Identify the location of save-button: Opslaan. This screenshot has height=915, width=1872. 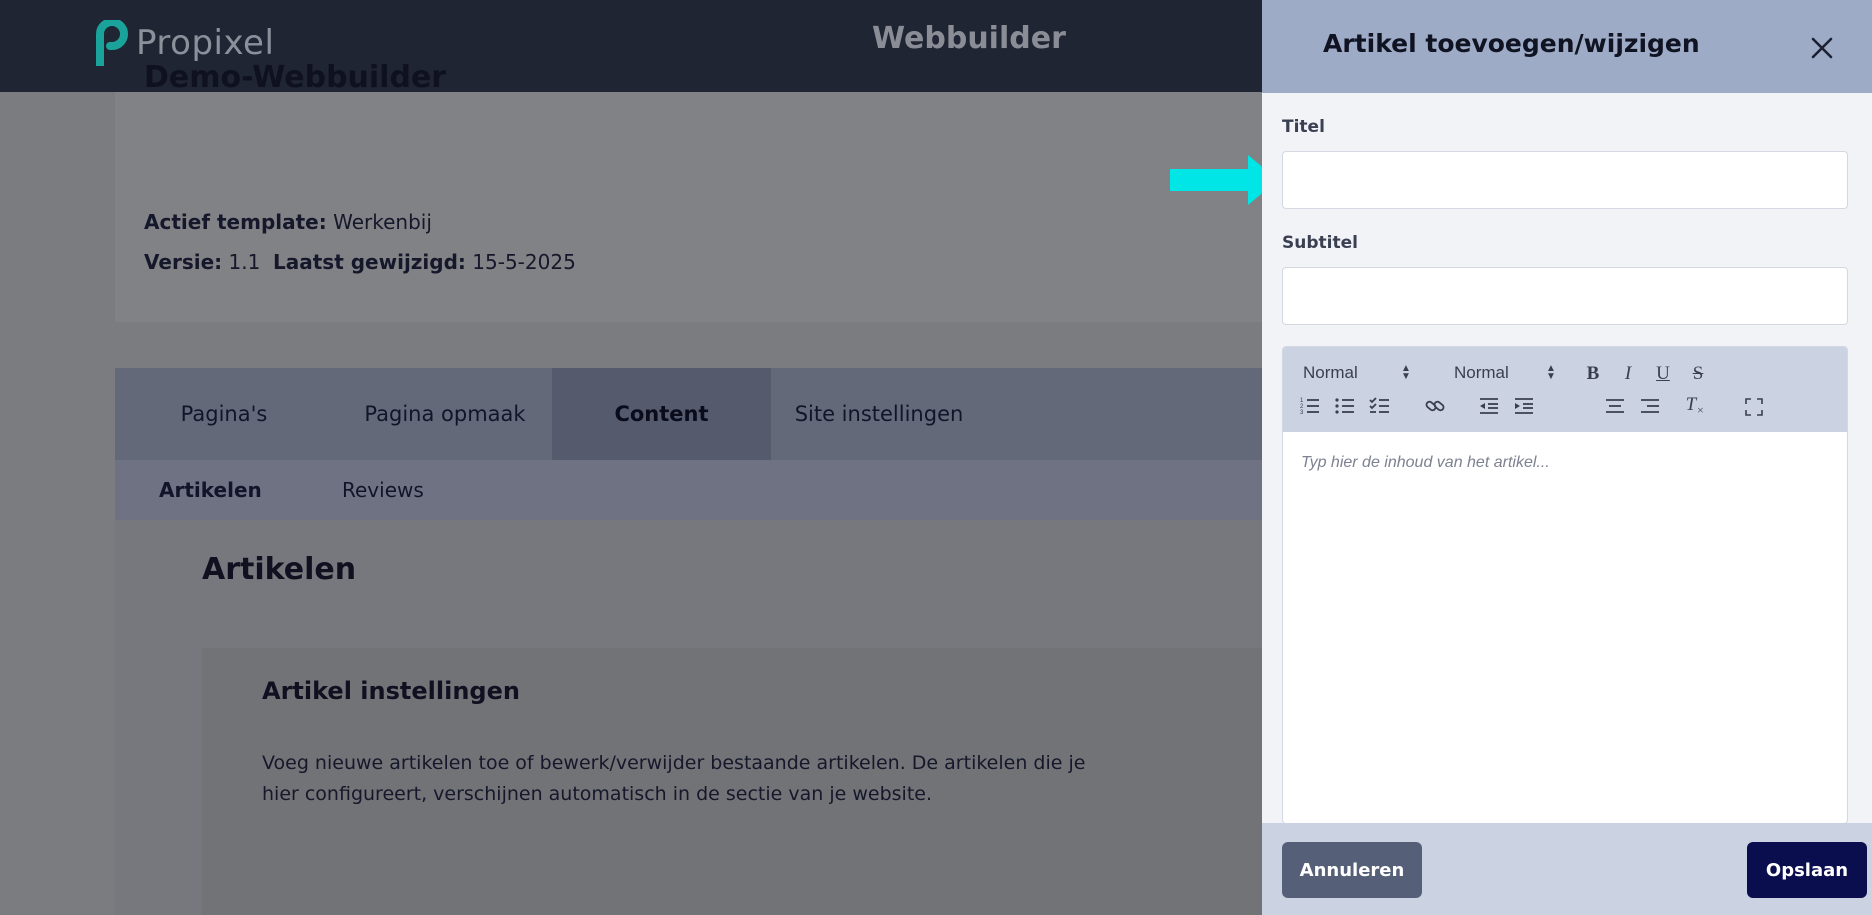
(1807, 870).